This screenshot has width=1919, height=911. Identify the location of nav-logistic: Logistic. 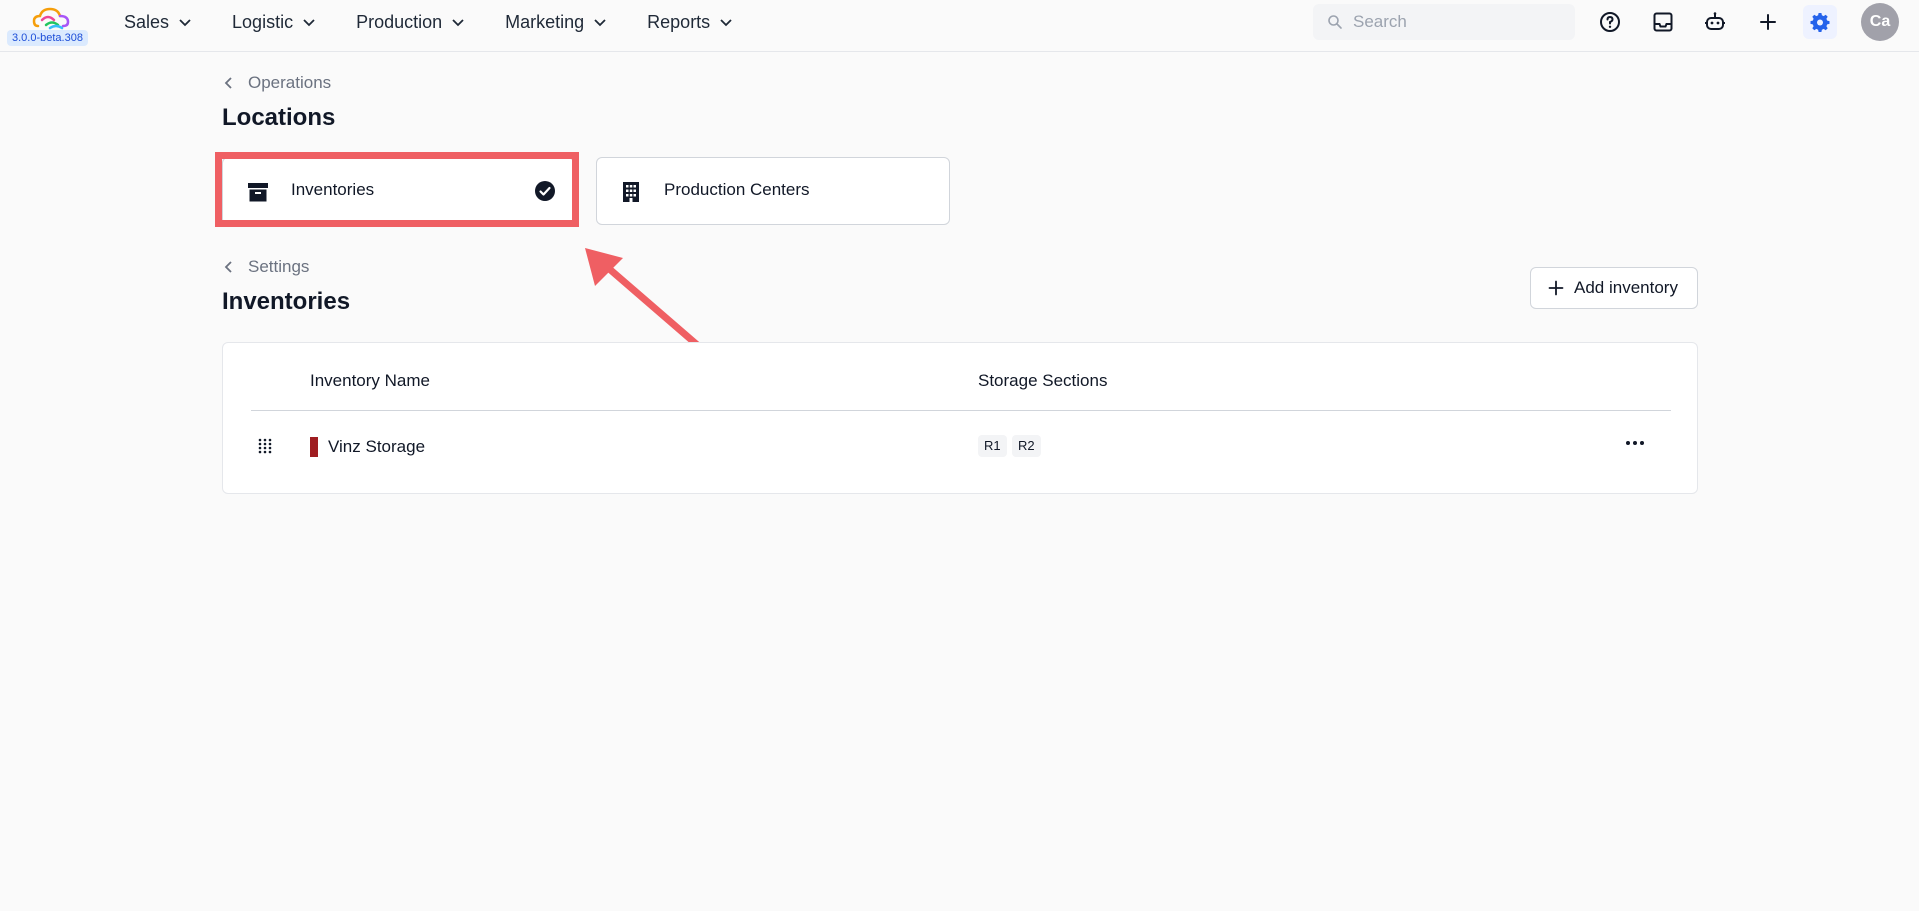
(274, 22).